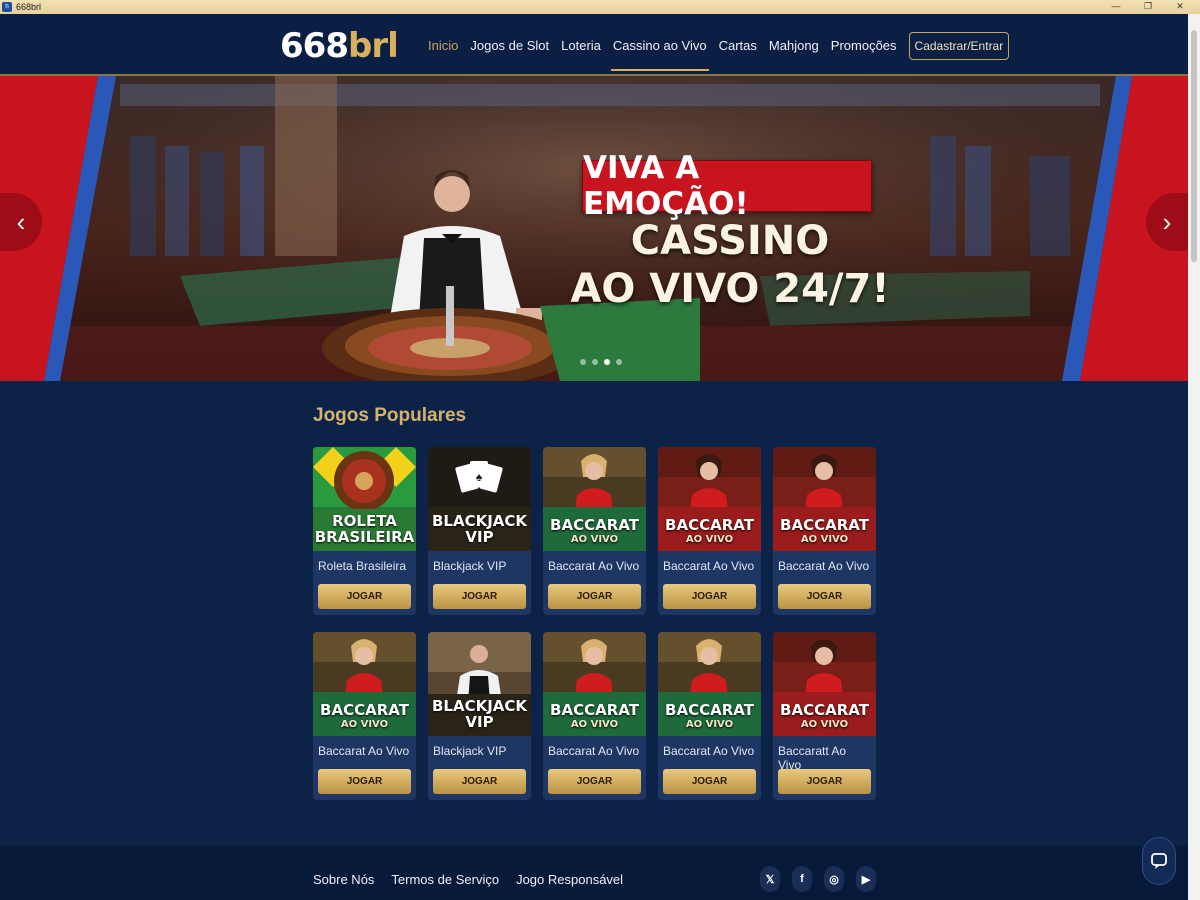 Image resolution: width=1200 pixels, height=900 pixels. I want to click on nav-item-cartas: Cartas, so click(738, 45).